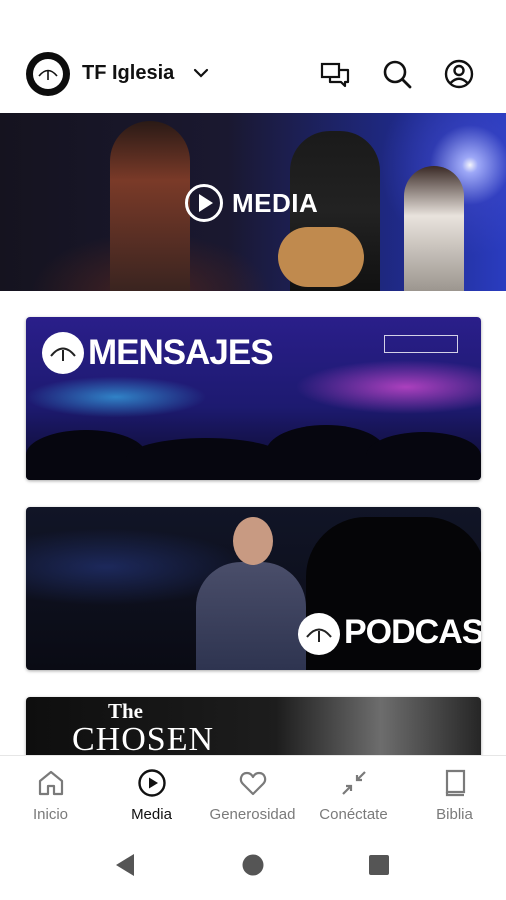 This screenshot has width=506, height=900. Describe the element at coordinates (125, 865) in the screenshot. I see `back-icon` at that location.